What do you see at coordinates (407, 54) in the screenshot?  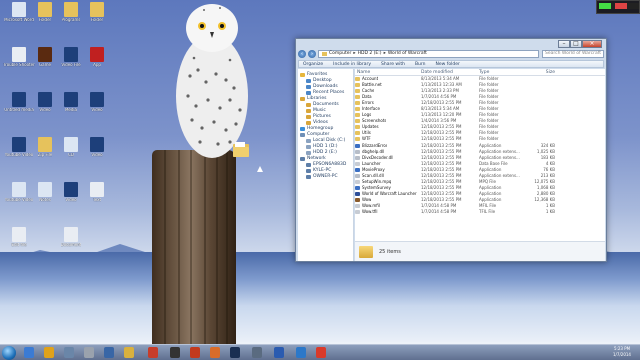 I see `breadcrumb-folder: World of Warcraft` at bounding box center [407, 54].